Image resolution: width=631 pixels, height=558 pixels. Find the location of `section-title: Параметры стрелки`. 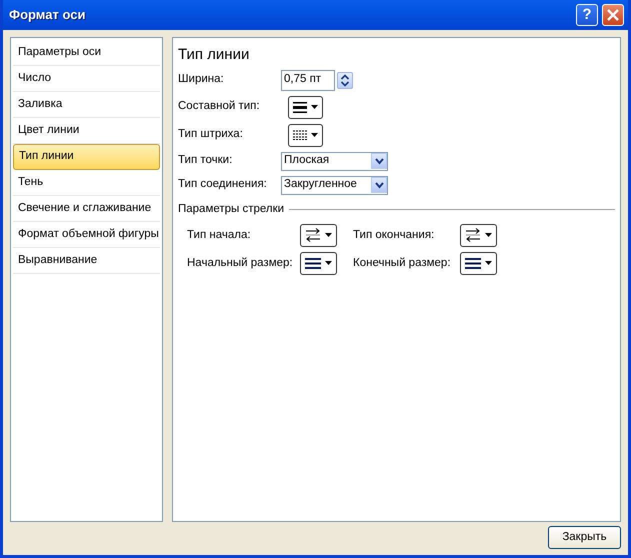

section-title: Параметры стрелки is located at coordinates (231, 209).